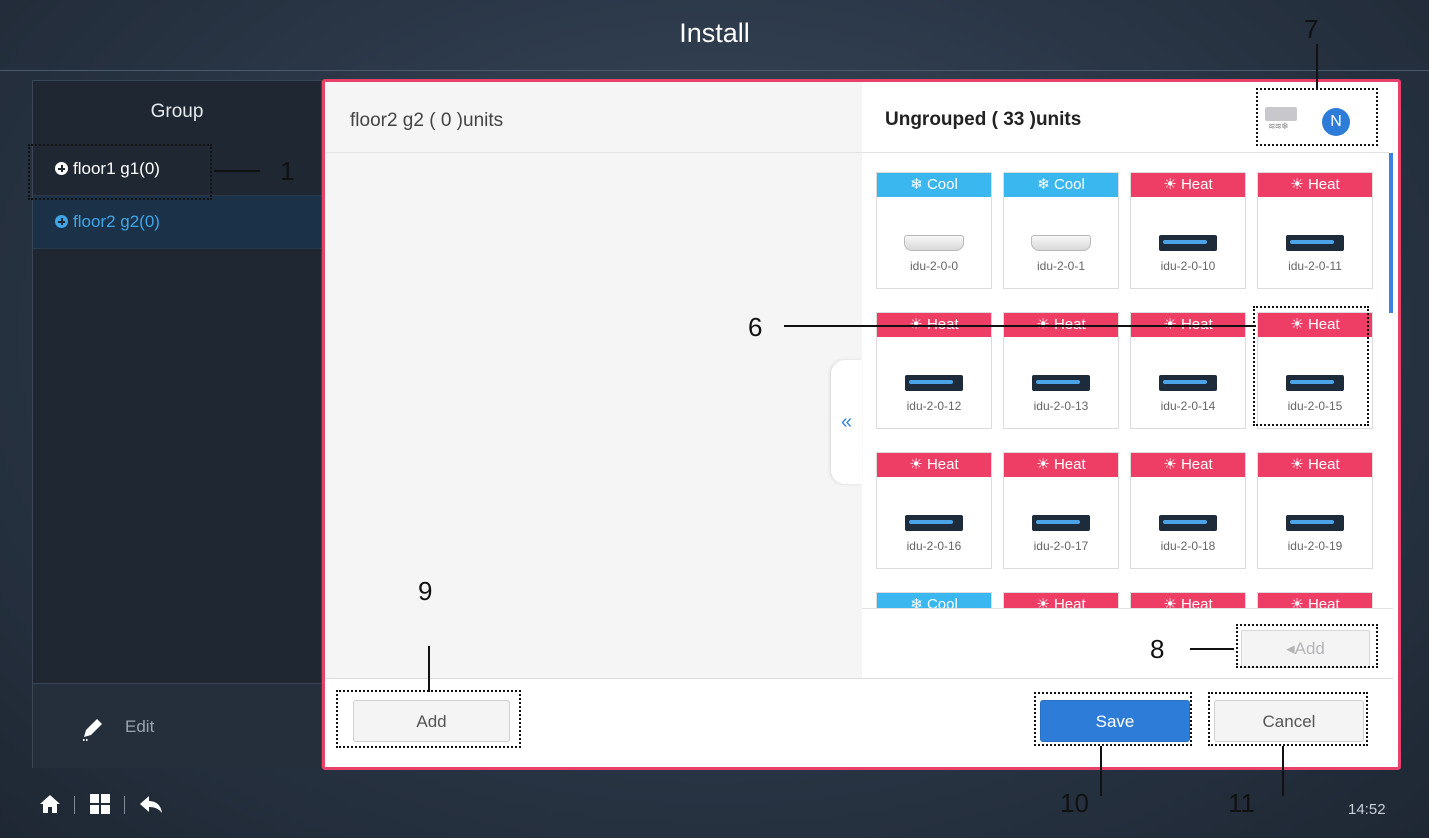 Image resolution: width=1429 pixels, height=838 pixels. What do you see at coordinates (287, 171) in the screenshot?
I see `callout-1: 1` at bounding box center [287, 171].